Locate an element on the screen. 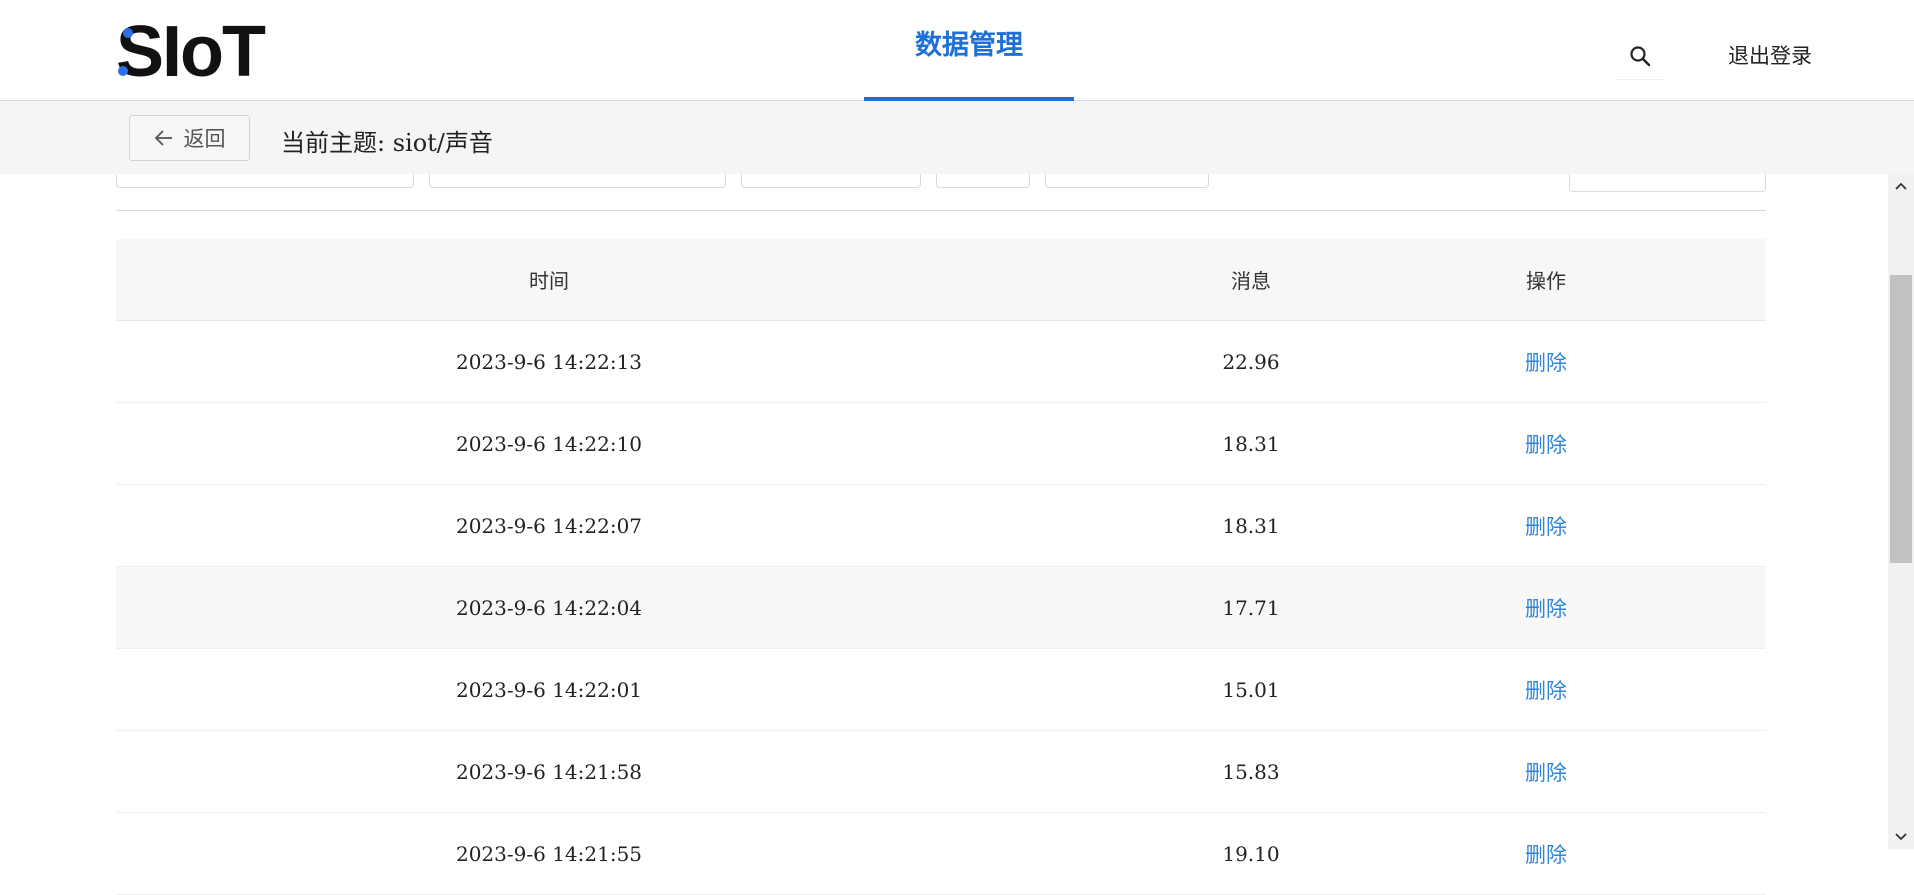 The image size is (1914, 895). table-row: 2023-9-6 14:22:10 18.31 删除 is located at coordinates (941, 444).